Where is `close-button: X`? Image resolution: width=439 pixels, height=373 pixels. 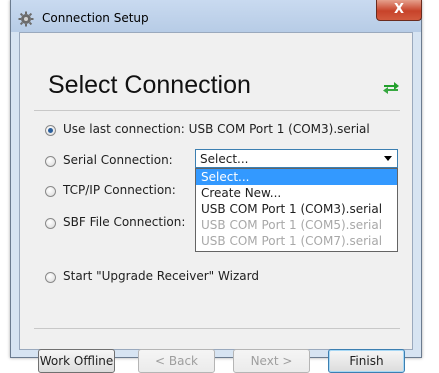
close-button: X is located at coordinates (399, 10).